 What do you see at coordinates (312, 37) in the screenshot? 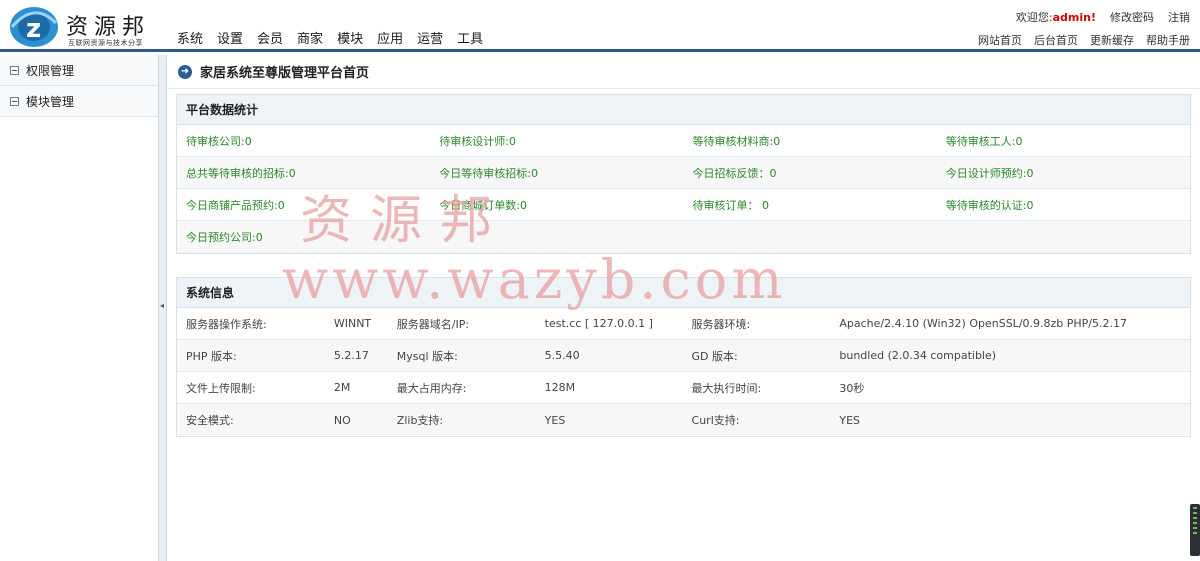
I see `nav-merchants: 商家` at bounding box center [312, 37].